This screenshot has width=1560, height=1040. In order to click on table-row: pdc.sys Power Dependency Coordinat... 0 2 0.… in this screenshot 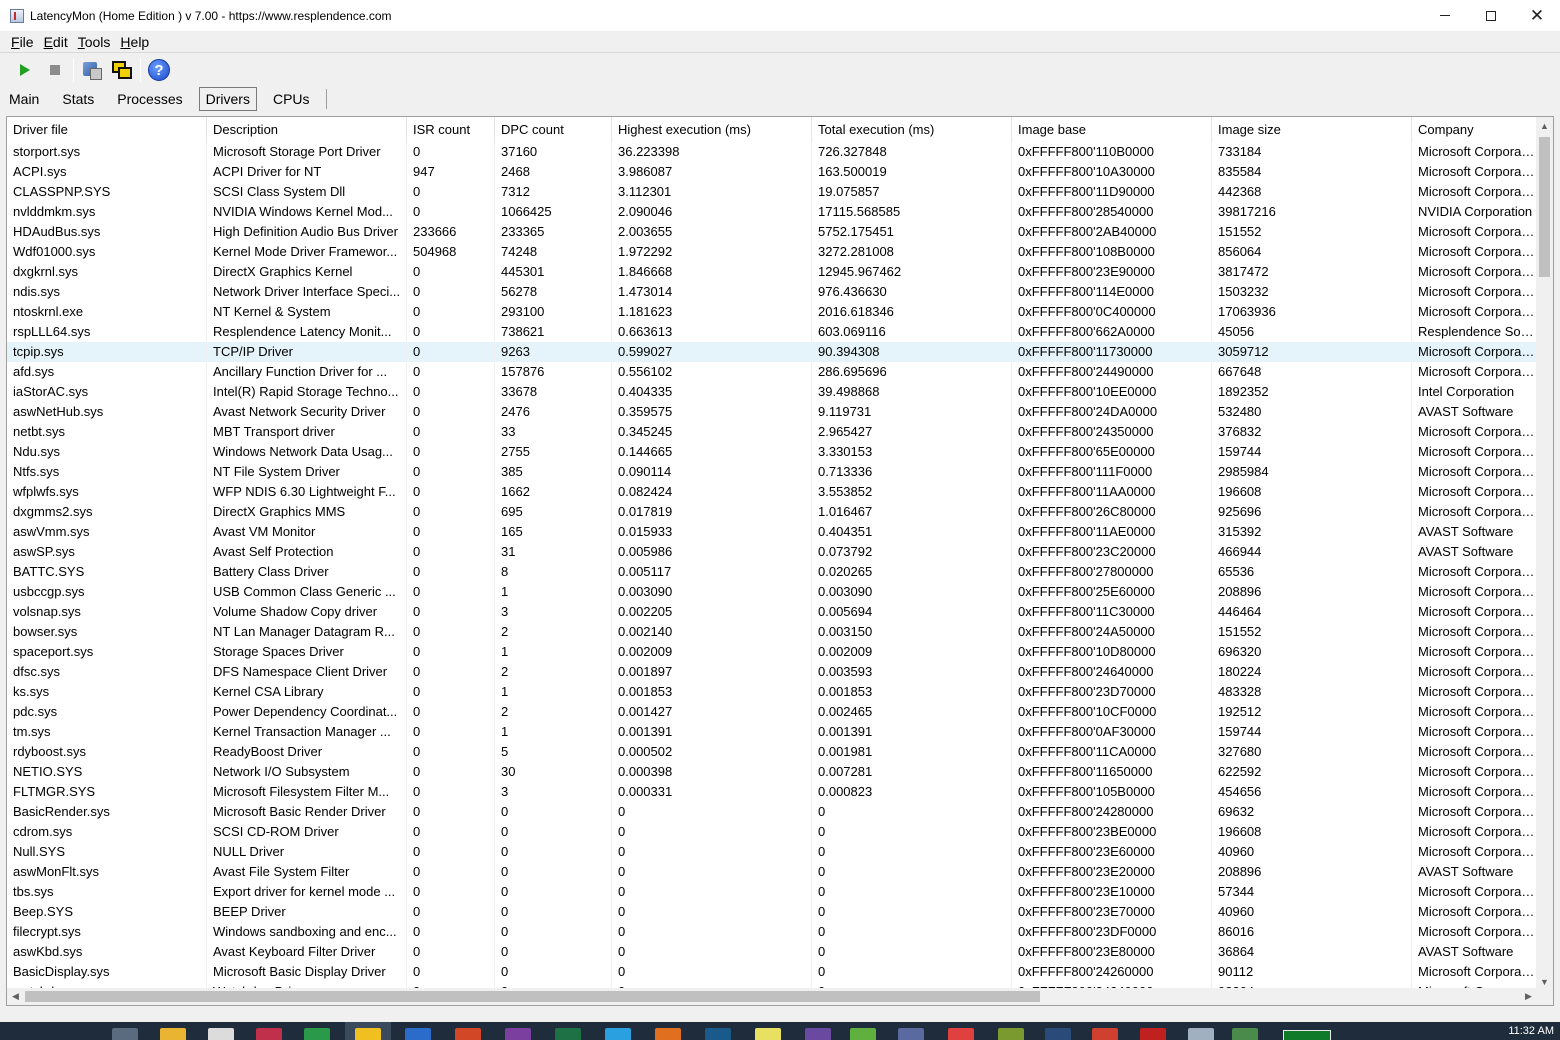, I will do `click(772, 712)`.